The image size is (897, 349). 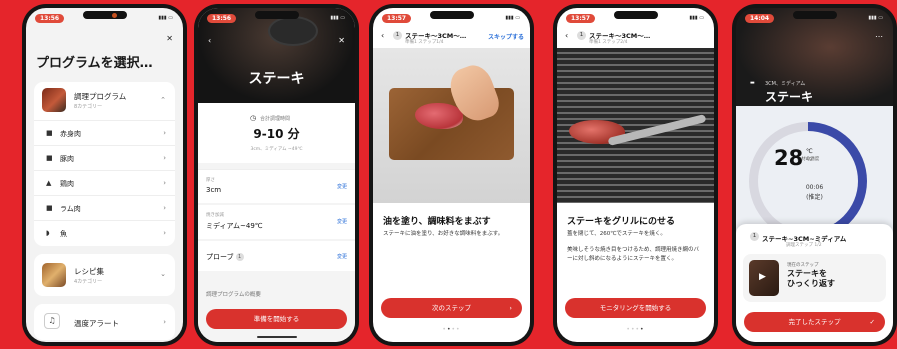 What do you see at coordinates (215, 215) in the screenshot?
I see `doneness-label: 焼き加減` at bounding box center [215, 215].